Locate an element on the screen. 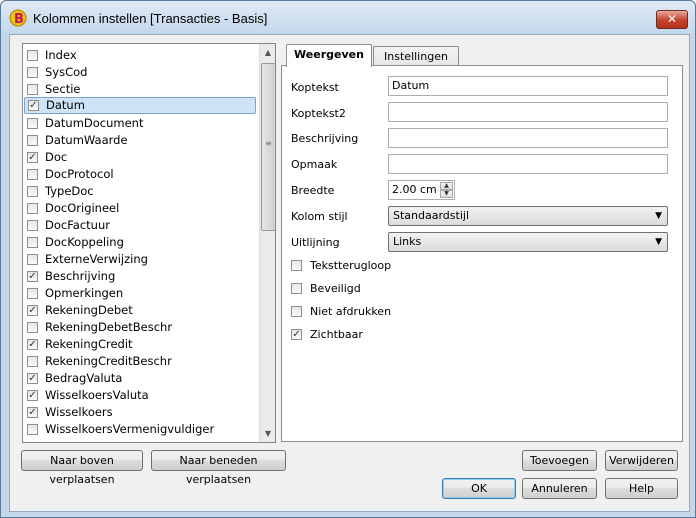 The width and height of the screenshot is (696, 518). tab-weergeven: Weergeven is located at coordinates (329, 55).